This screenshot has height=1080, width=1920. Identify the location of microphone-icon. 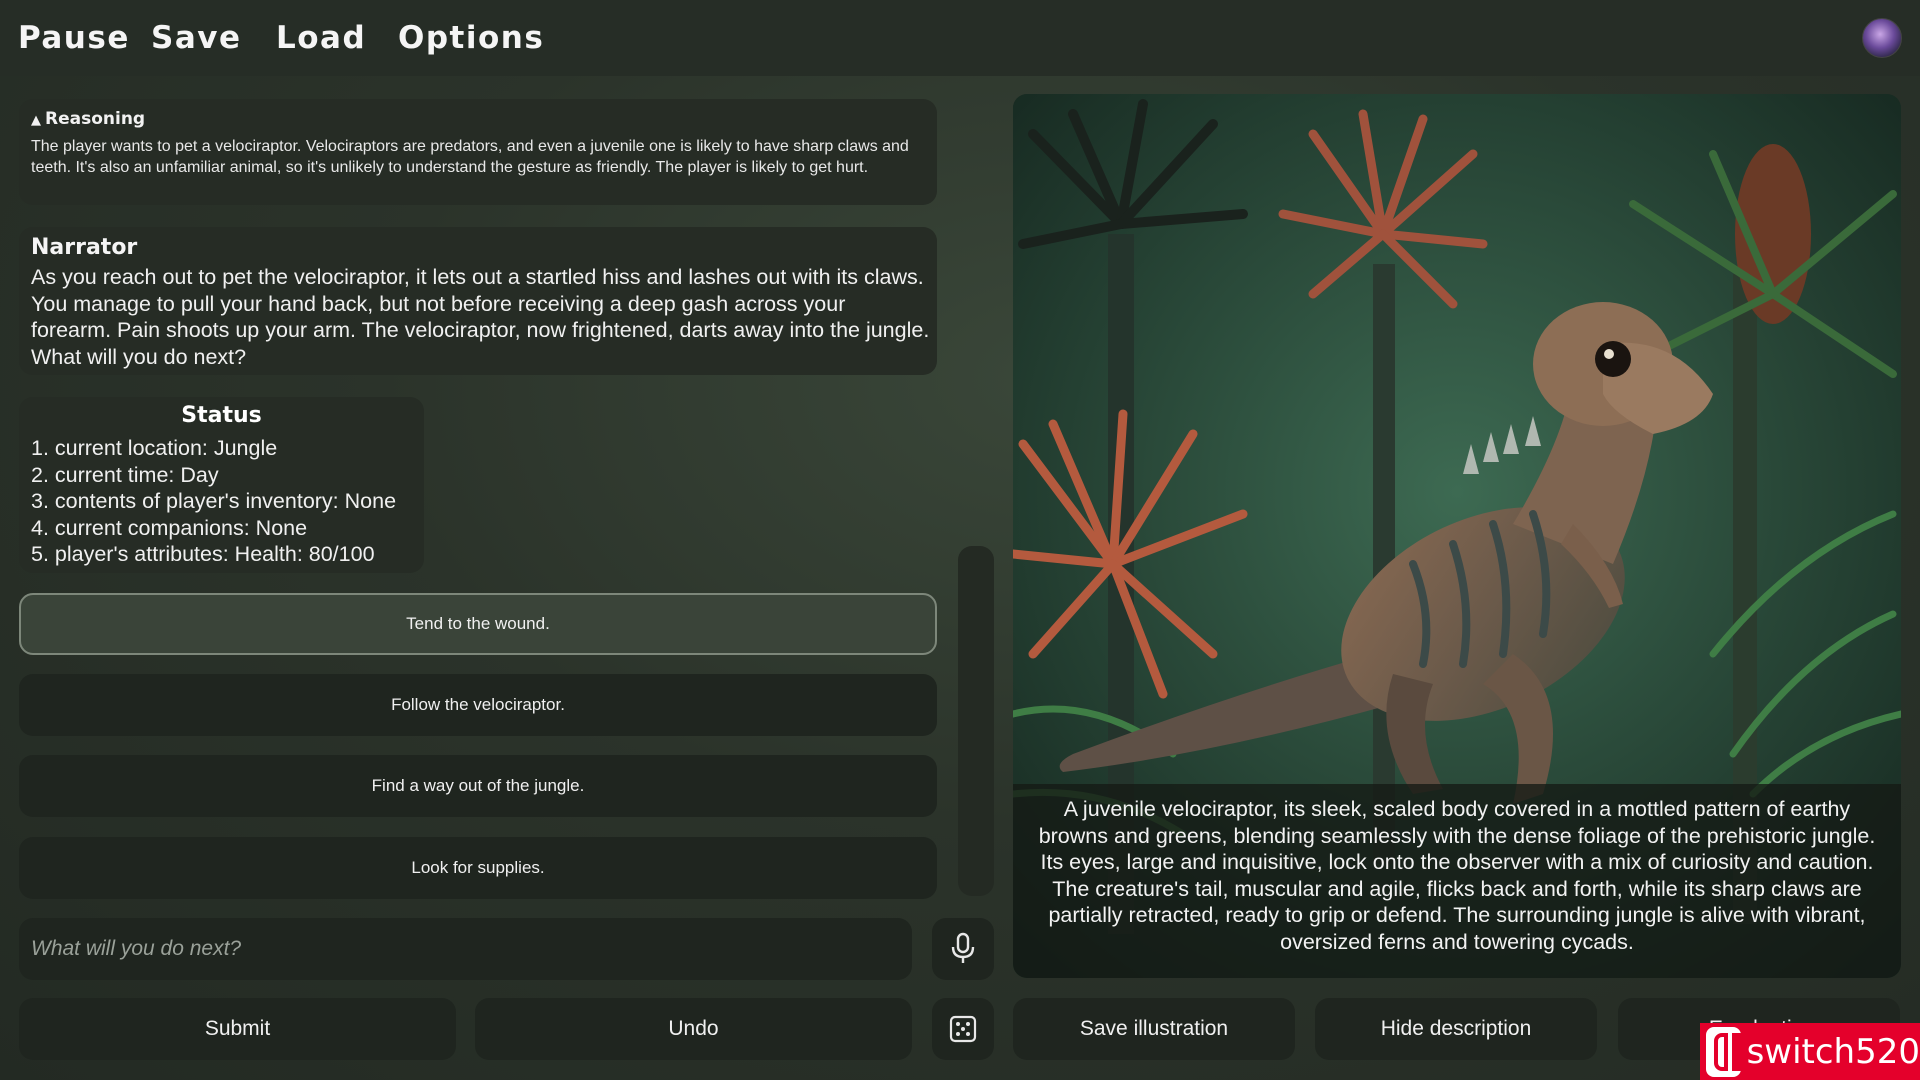
(963, 947).